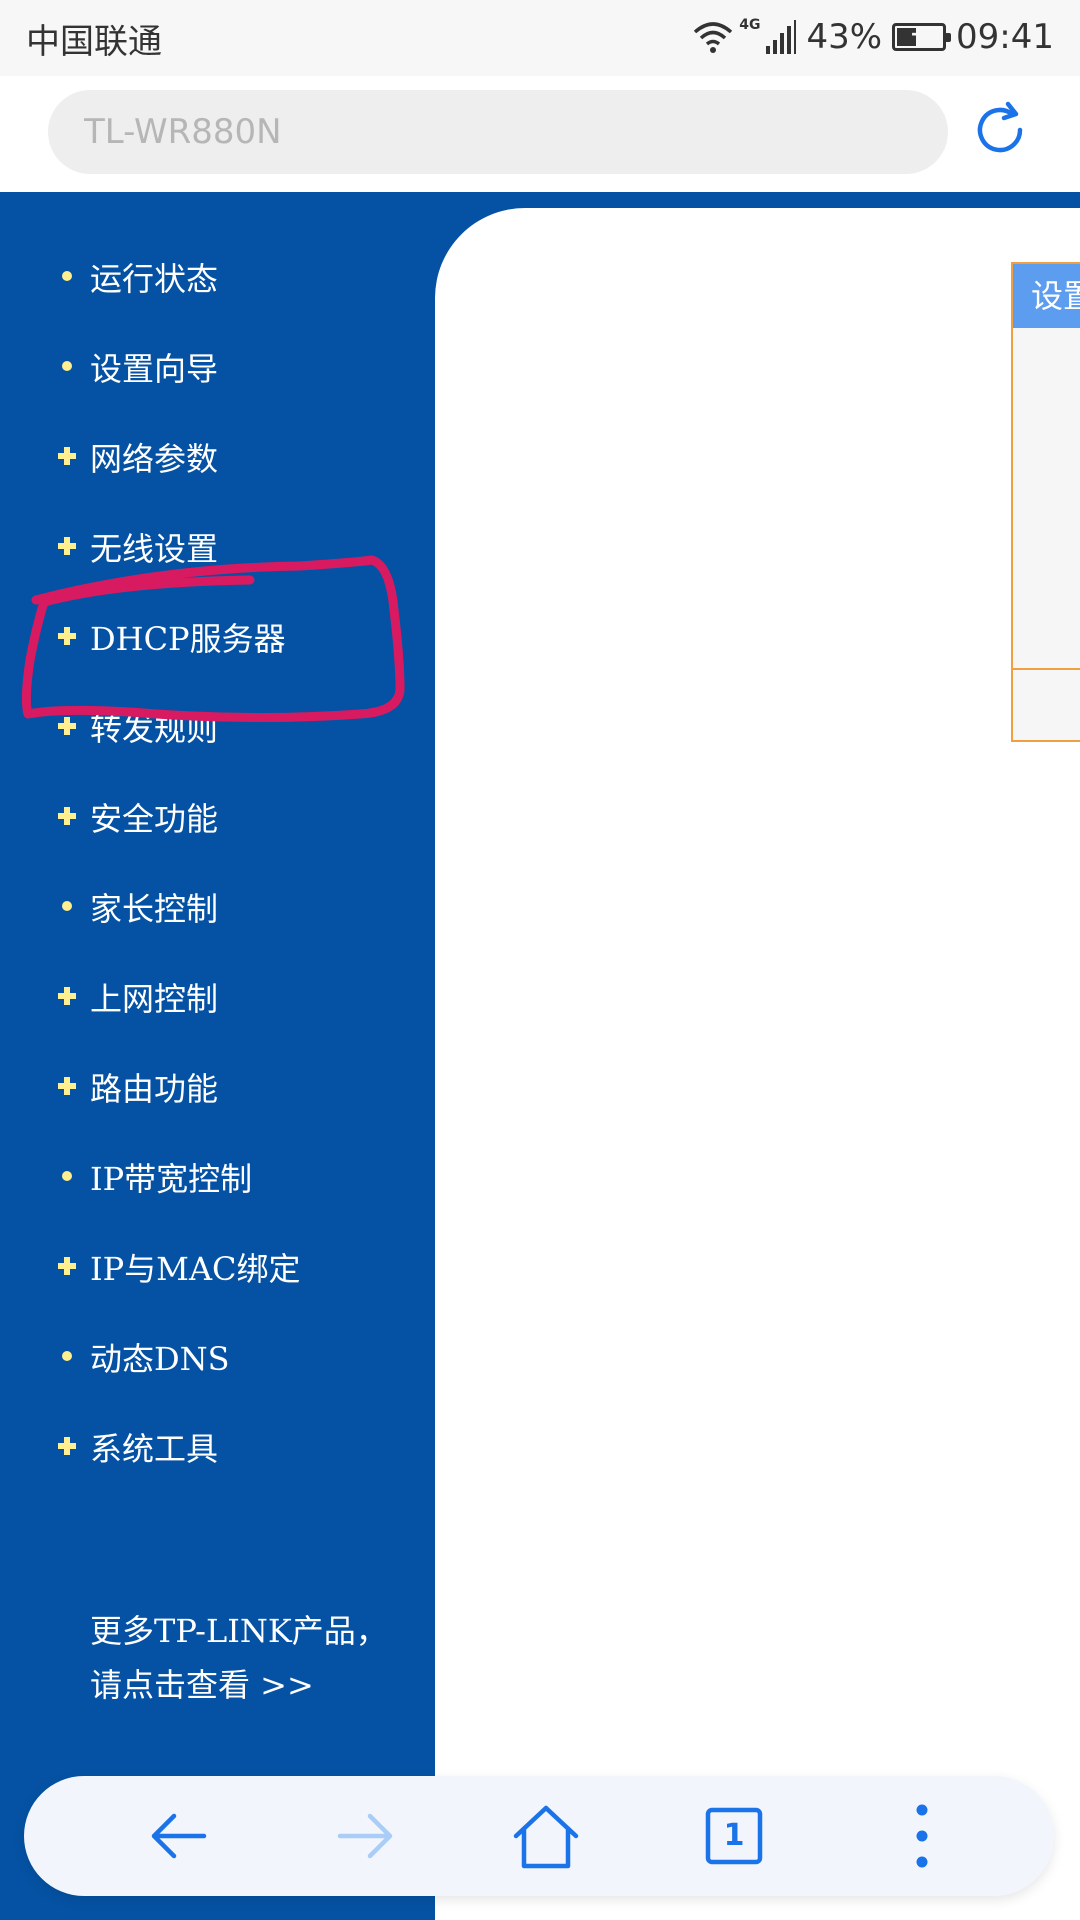 This screenshot has height=1920, width=1080. What do you see at coordinates (1046, 296) in the screenshot?
I see `settings-panel-header: 设置` at bounding box center [1046, 296].